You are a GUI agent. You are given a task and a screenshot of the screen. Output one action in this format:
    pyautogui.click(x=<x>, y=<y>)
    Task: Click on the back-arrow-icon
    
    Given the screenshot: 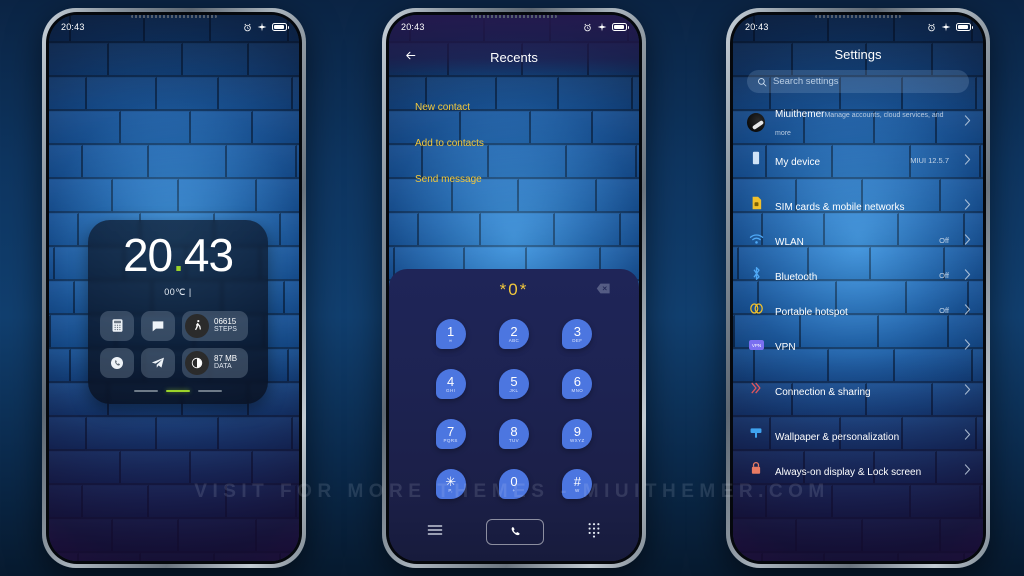 What is the action you would take?
    pyautogui.click(x=410, y=57)
    